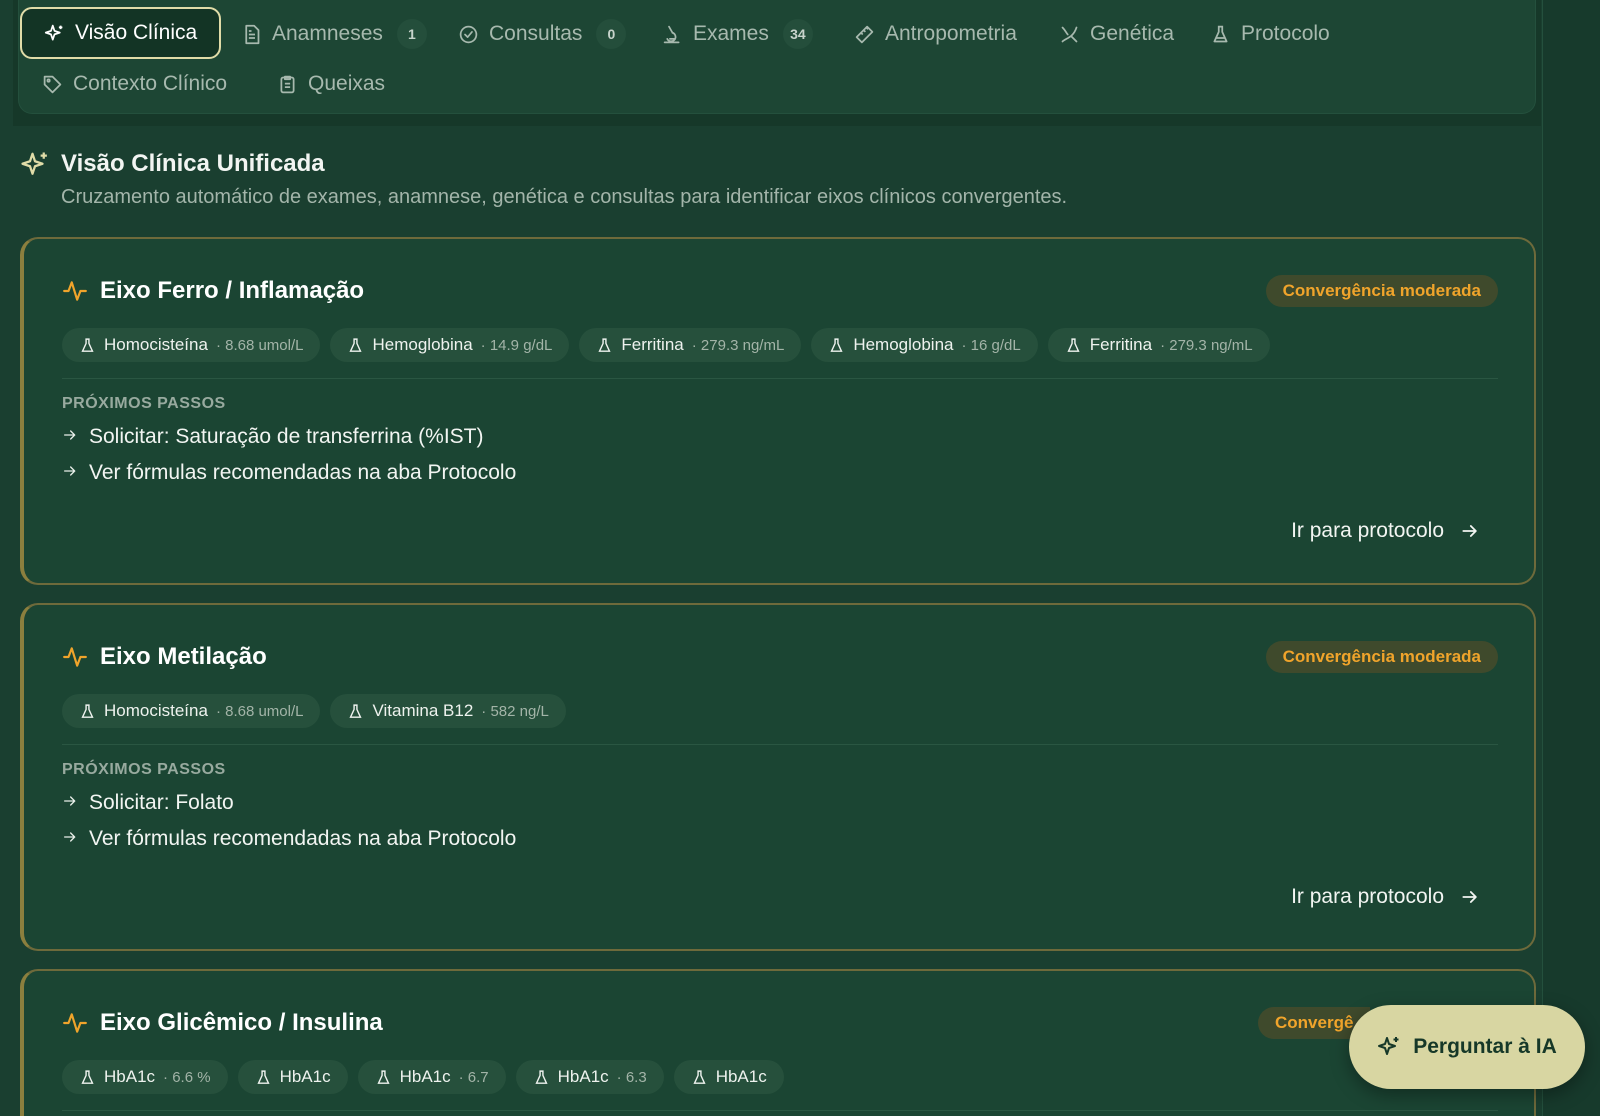 The image size is (1600, 1116). What do you see at coordinates (671, 34) in the screenshot?
I see `microscope-icon` at bounding box center [671, 34].